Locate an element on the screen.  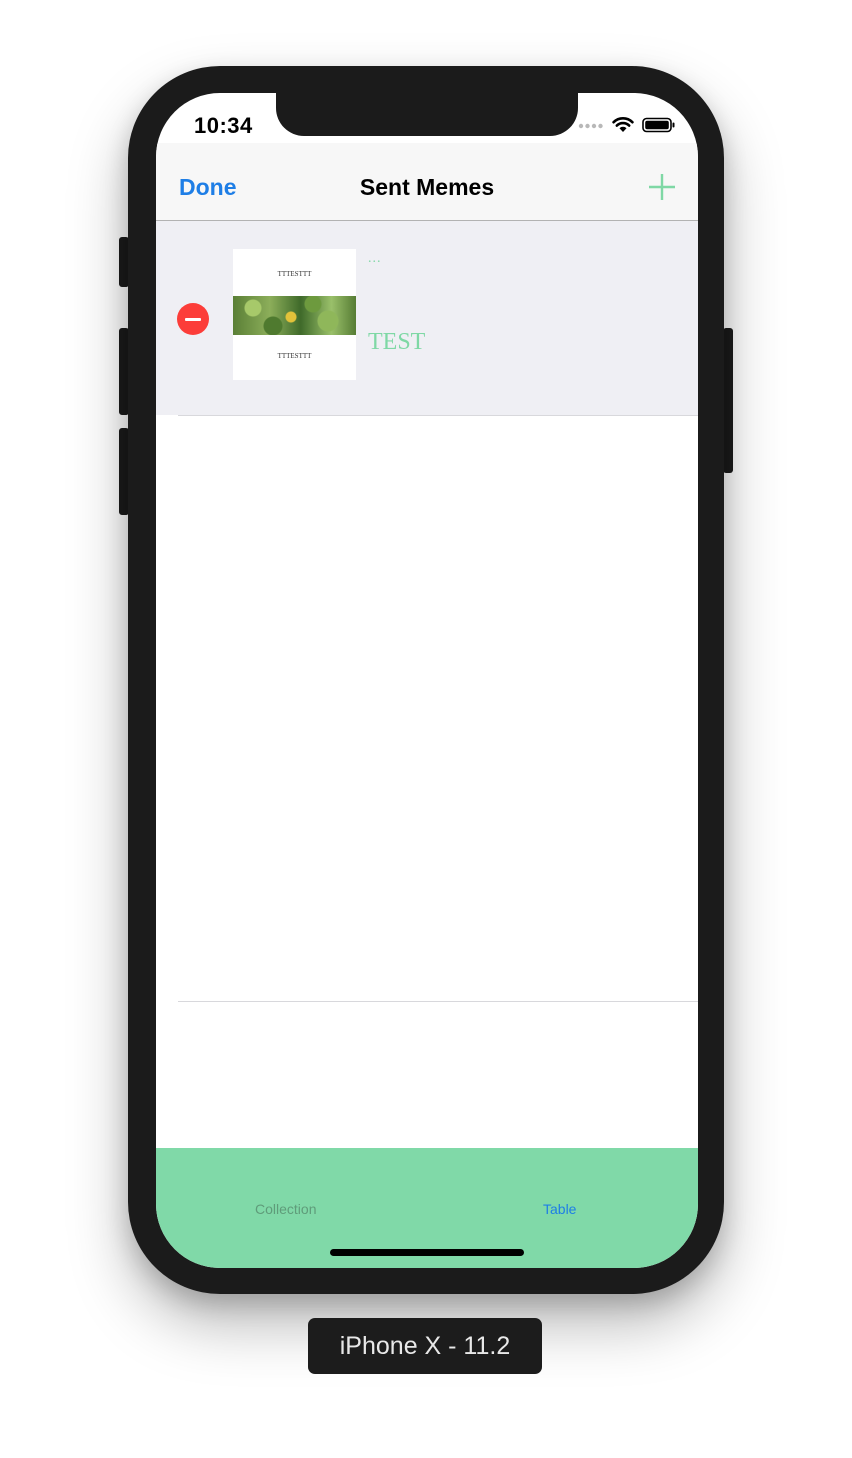
thumbnail-bottom-caption: TTTESTTT is located at coordinates (294, 356).